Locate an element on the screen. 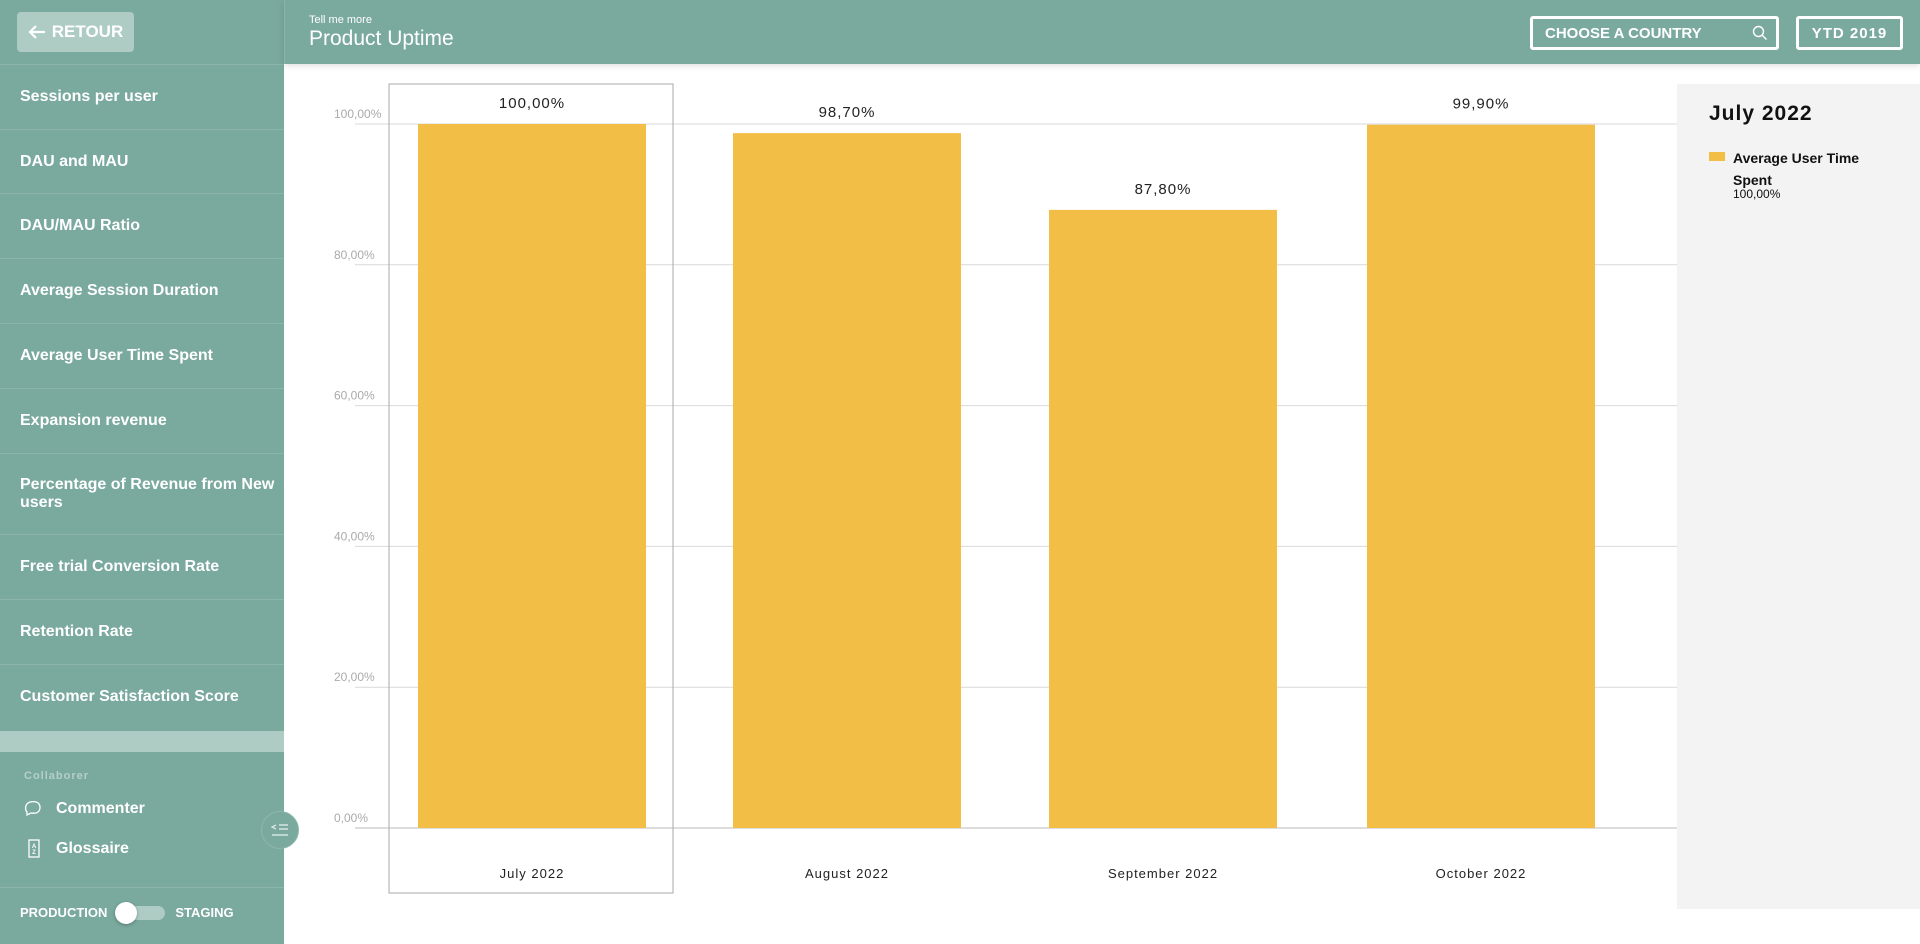  sidebar-item: DAU/MAU Ratio is located at coordinates (142, 226).